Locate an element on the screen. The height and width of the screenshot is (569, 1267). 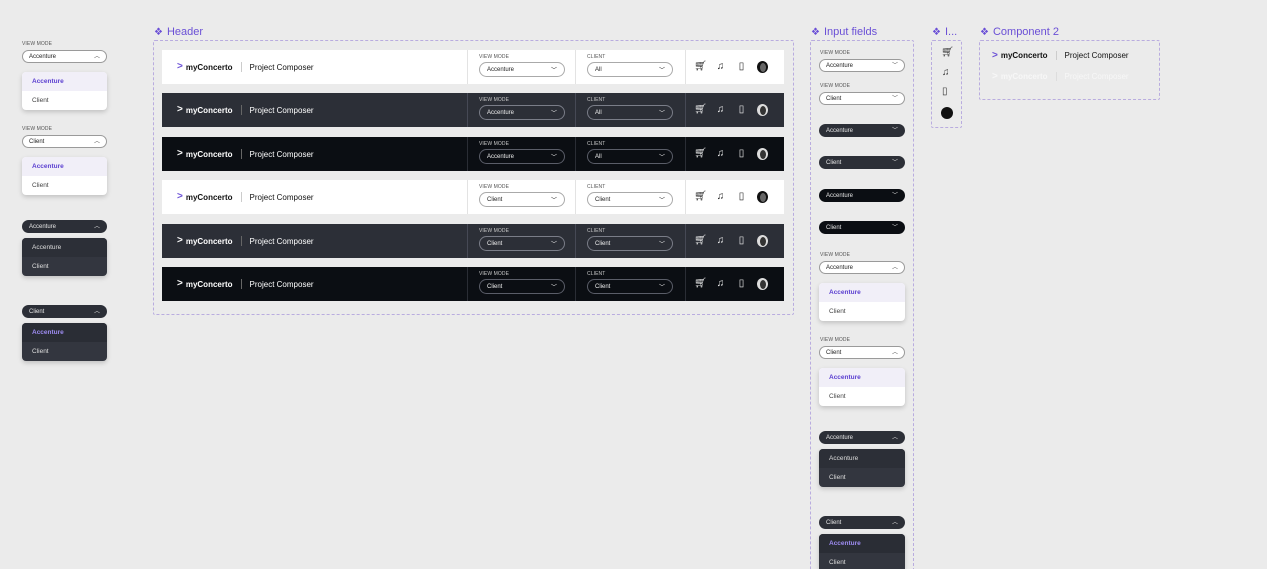
component-icon: ❖ is located at coordinates (815, 32).